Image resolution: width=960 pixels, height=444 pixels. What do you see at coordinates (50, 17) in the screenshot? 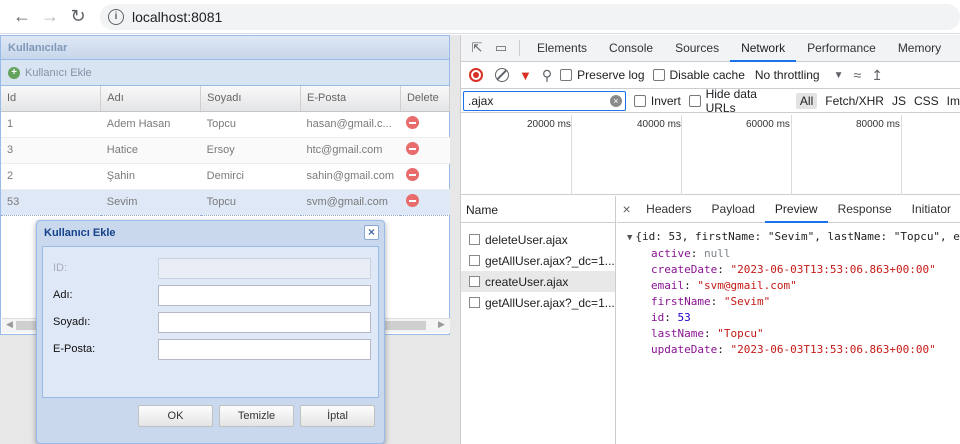
I see `arrow-right-icon: →` at bounding box center [50, 17].